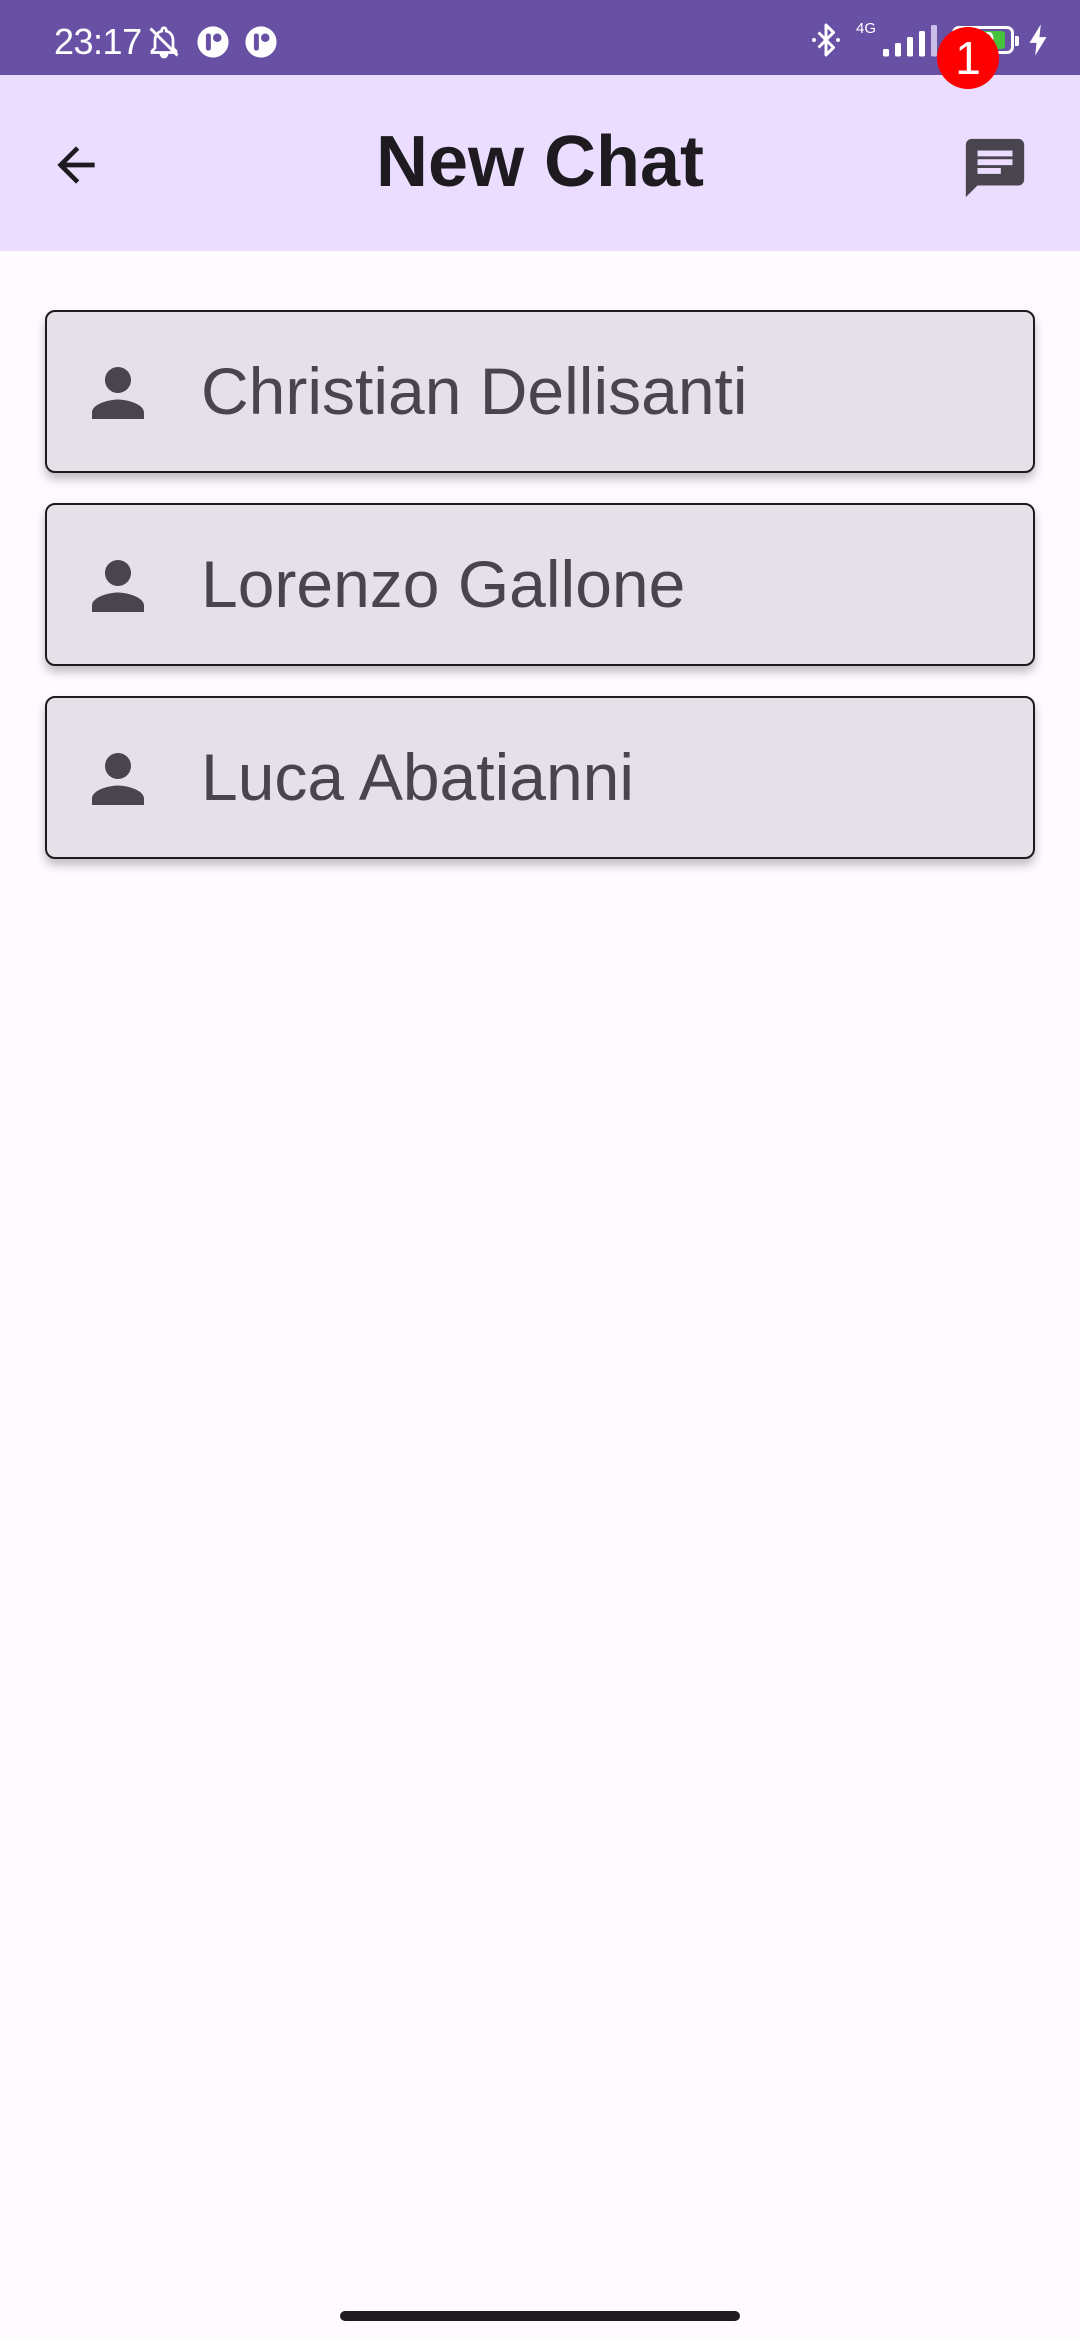  What do you see at coordinates (865, 28) in the screenshot?
I see `network-type: 4G` at bounding box center [865, 28].